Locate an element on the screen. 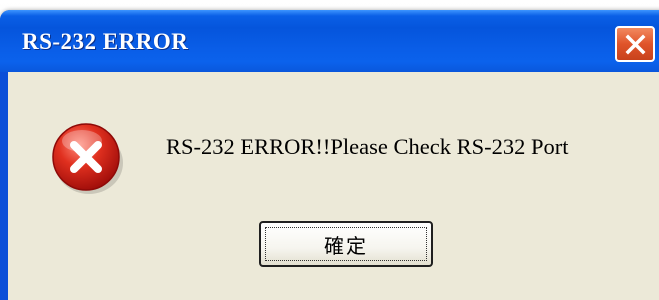  close-icon is located at coordinates (635, 44).